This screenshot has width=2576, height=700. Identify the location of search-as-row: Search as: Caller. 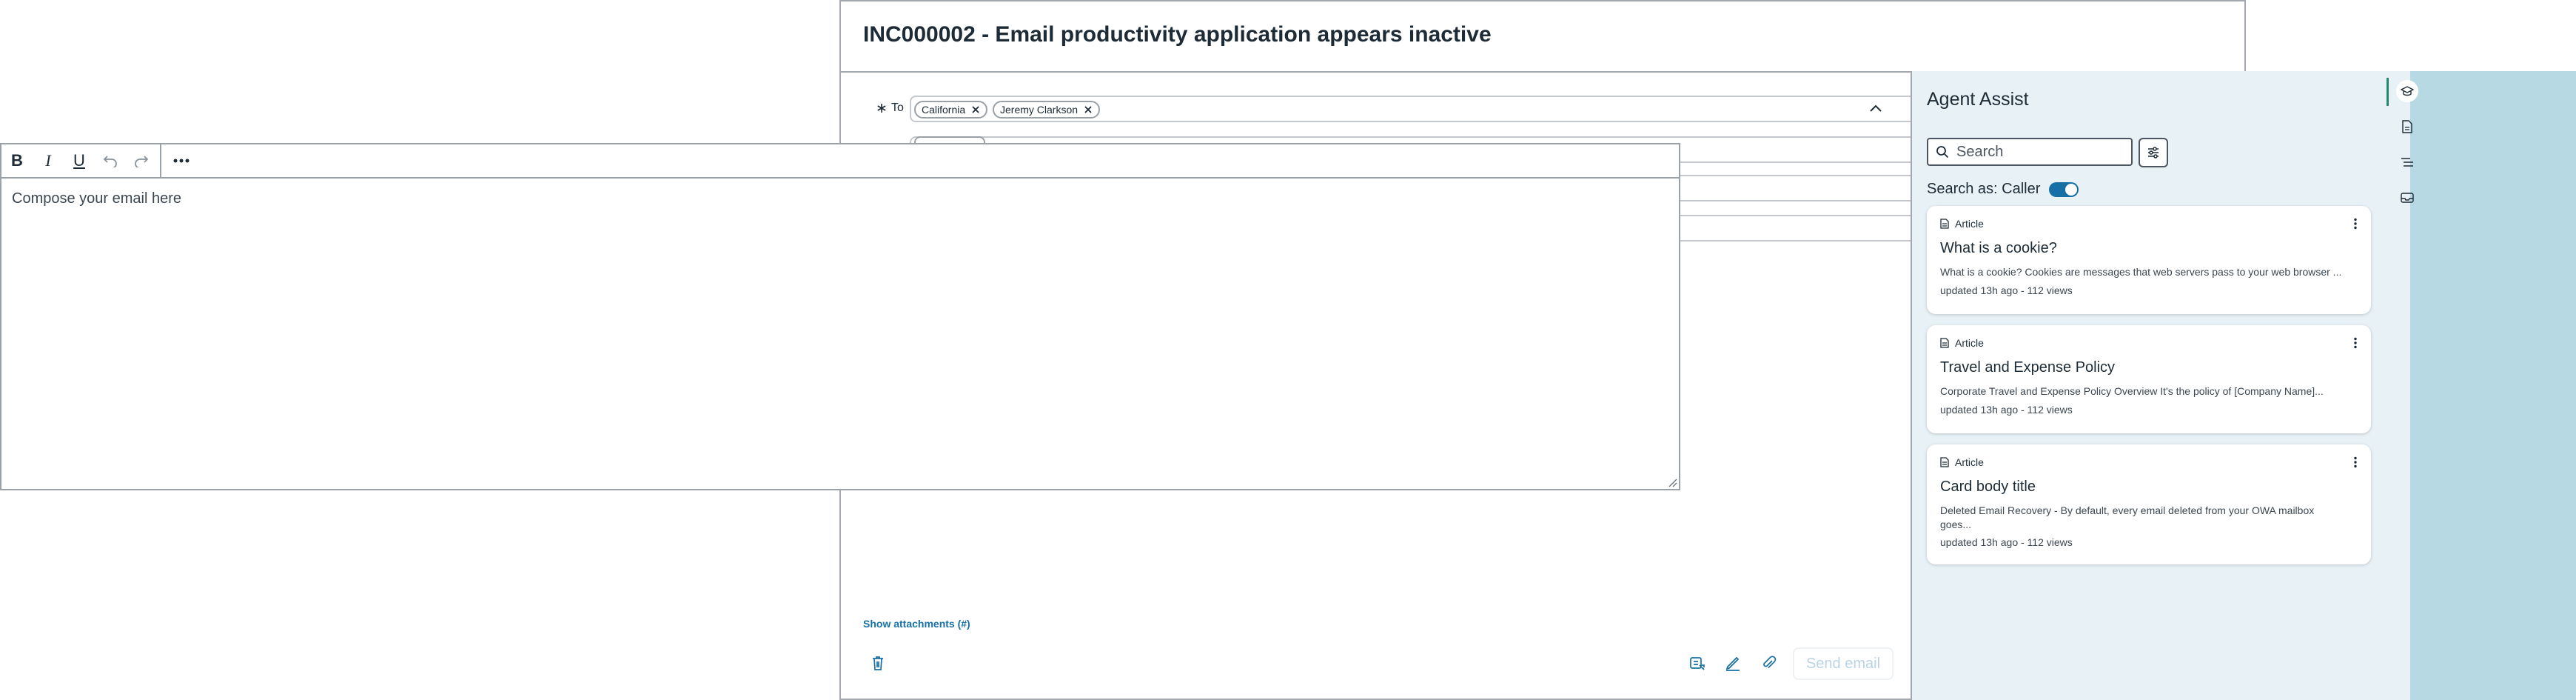
(2003, 189).